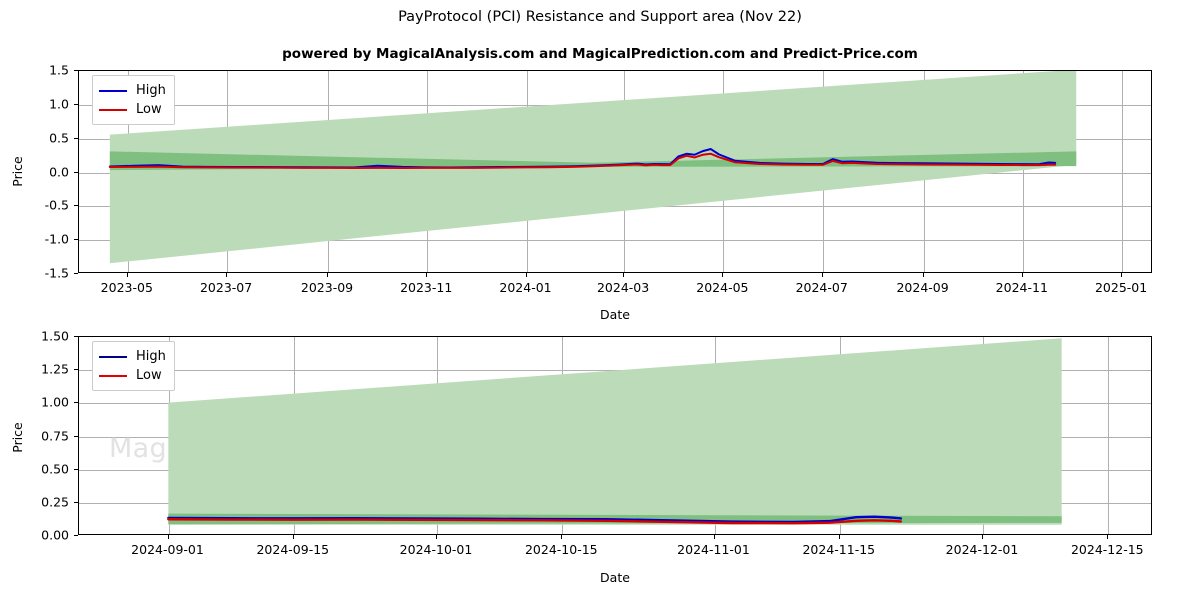  I want to click on legend-item-high: High, so click(132, 90).